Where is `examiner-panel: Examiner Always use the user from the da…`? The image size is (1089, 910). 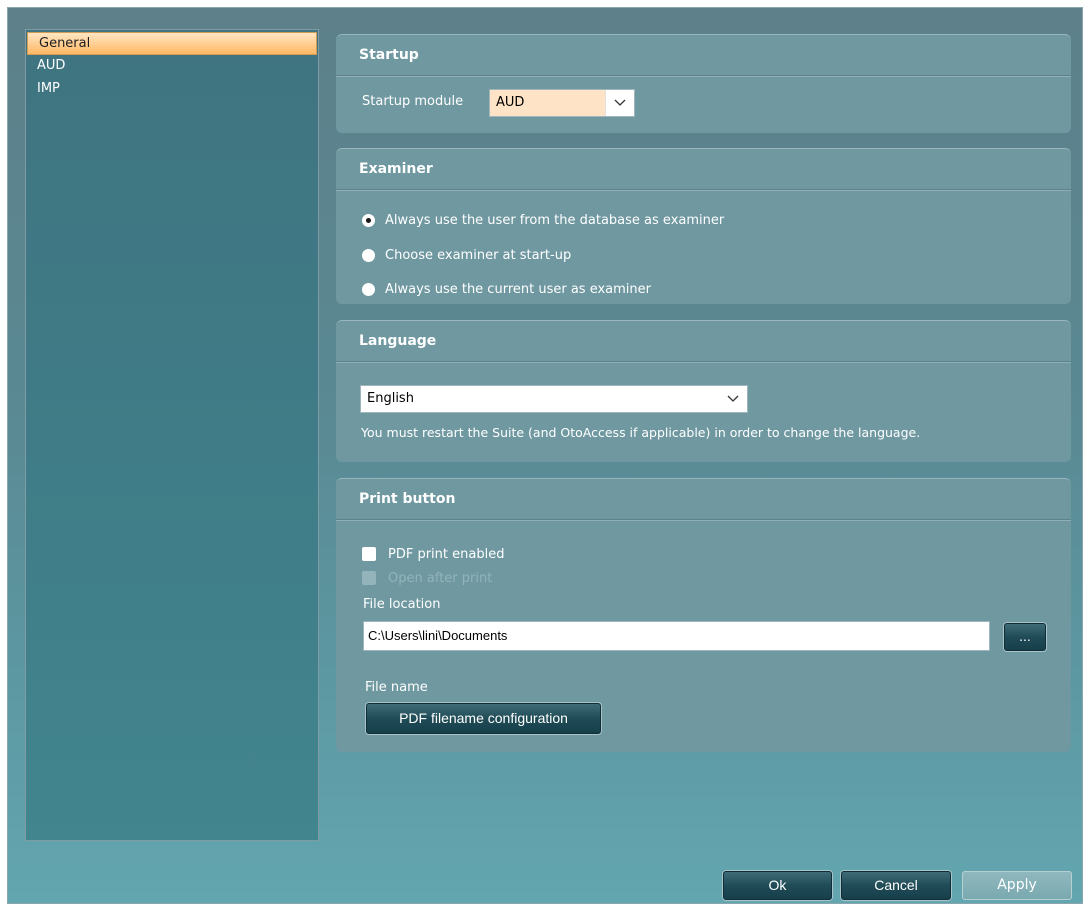 examiner-panel: Examiner Always use the user from the da… is located at coordinates (703, 226).